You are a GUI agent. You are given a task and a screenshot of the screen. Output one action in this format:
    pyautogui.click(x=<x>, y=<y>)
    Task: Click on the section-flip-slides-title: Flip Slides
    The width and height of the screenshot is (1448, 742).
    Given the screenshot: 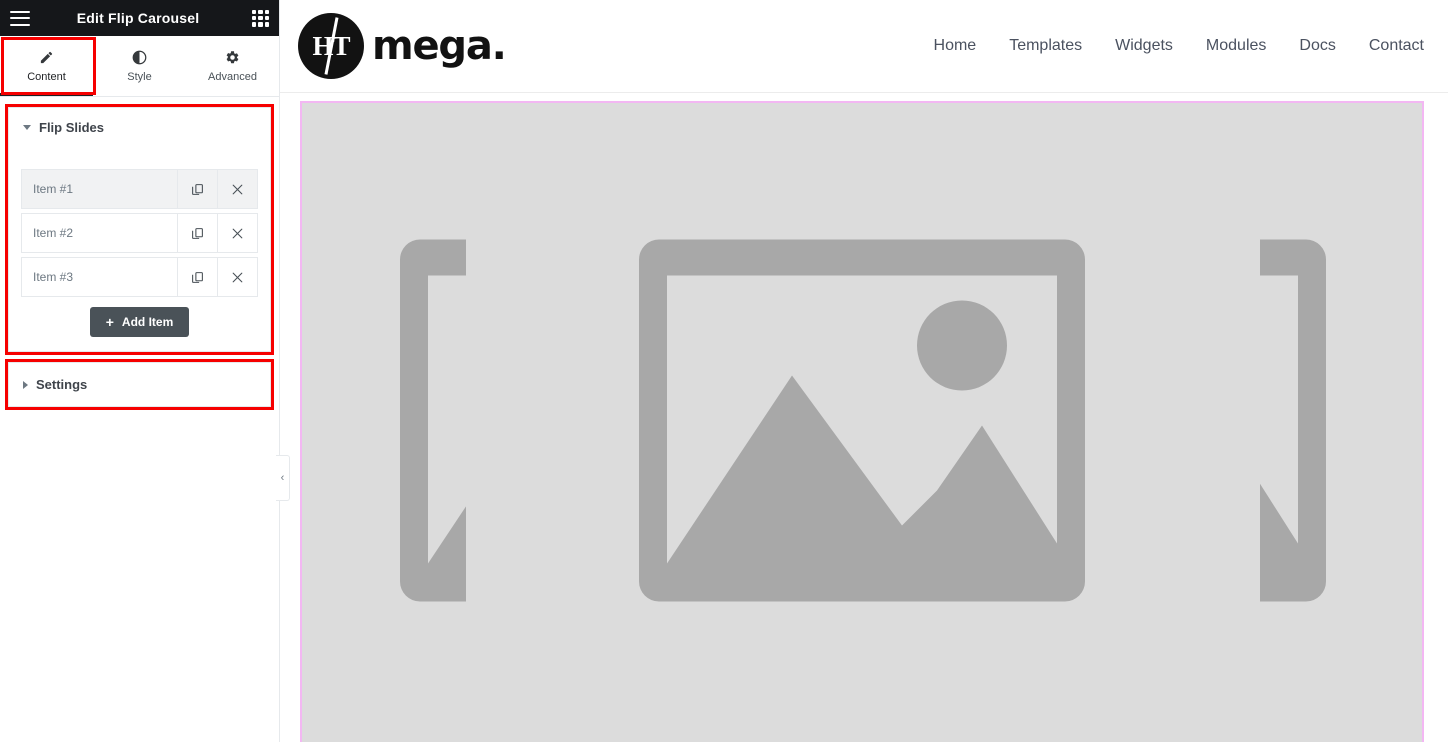 What is the action you would take?
    pyautogui.click(x=72, y=127)
    